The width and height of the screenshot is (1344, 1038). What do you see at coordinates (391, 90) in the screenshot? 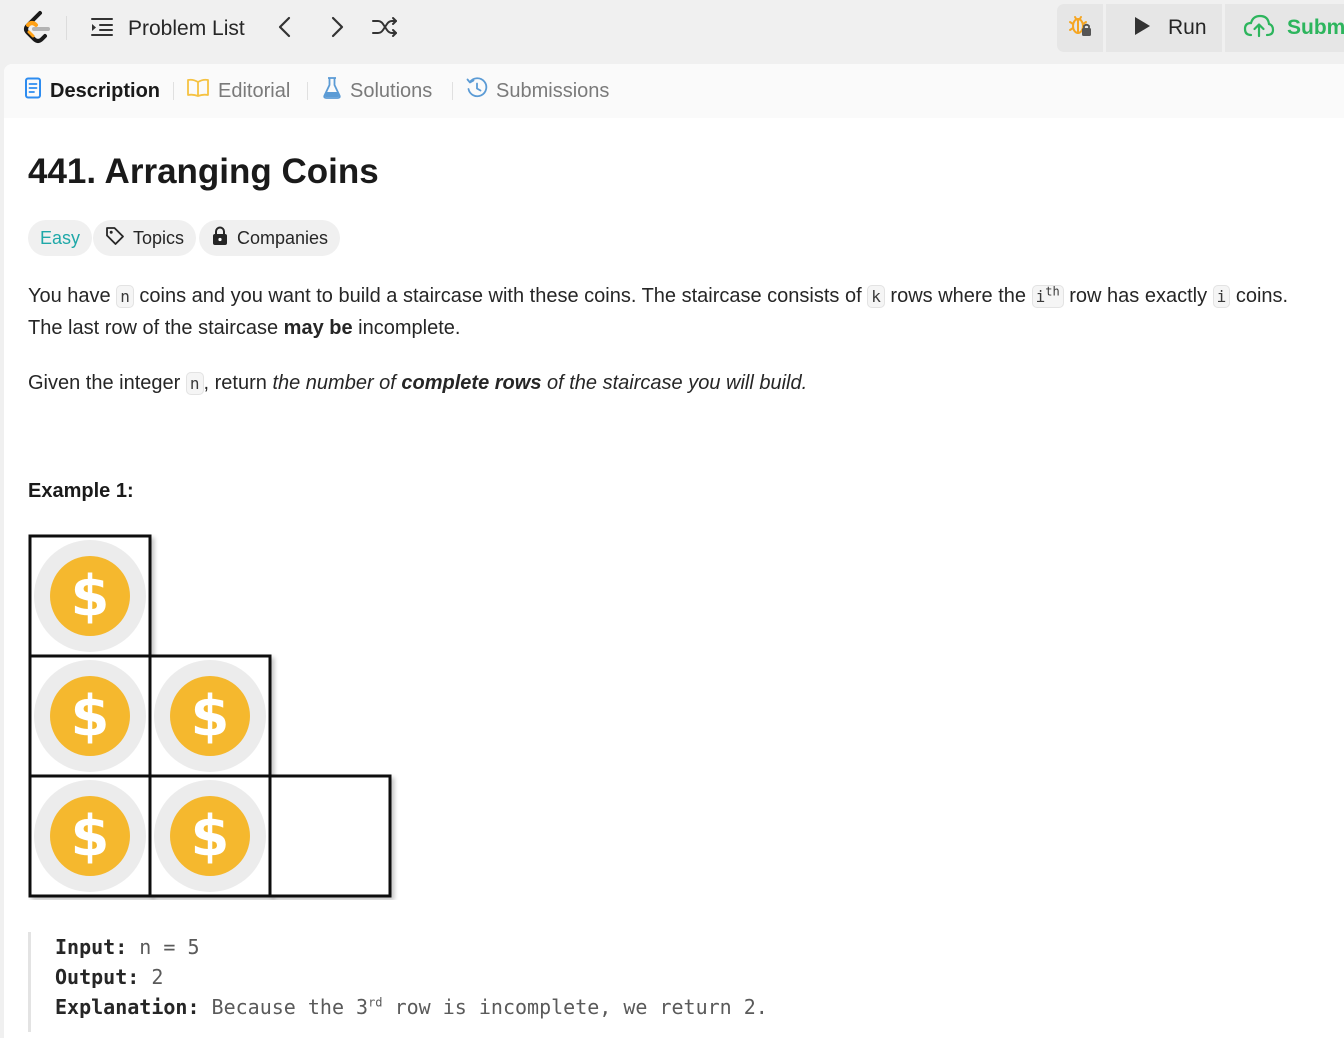
I see `tab-solutions-label: Solutions` at bounding box center [391, 90].